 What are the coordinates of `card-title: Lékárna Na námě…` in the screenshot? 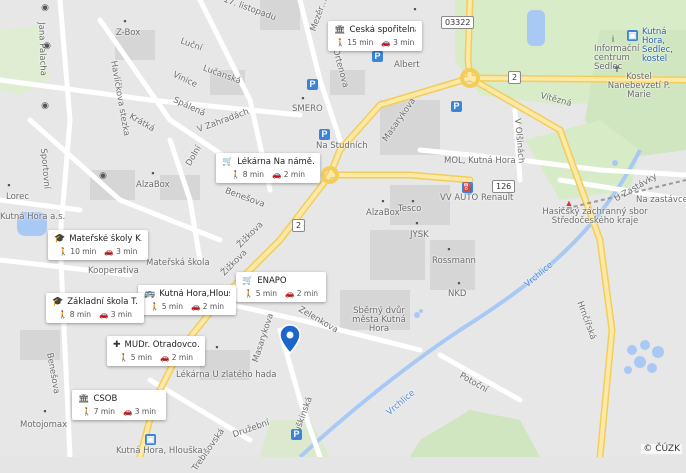 It's located at (275, 162).